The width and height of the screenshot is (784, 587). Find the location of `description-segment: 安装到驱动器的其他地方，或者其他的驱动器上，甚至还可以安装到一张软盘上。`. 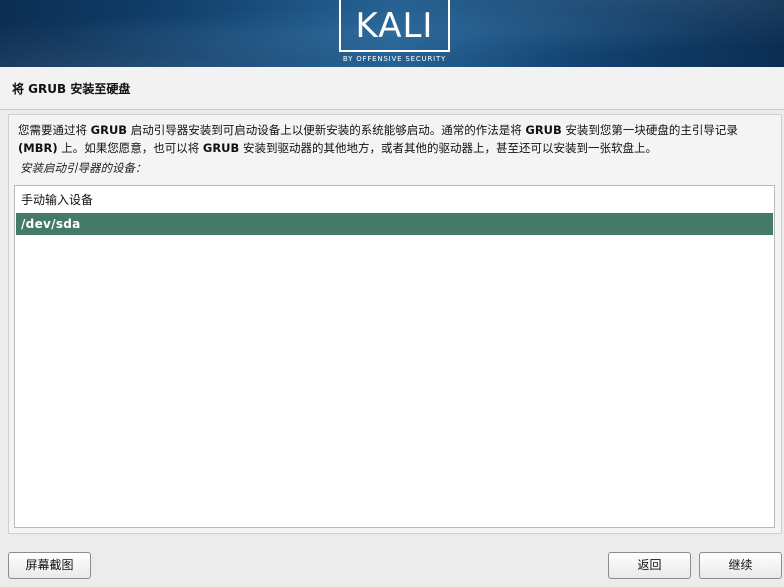

description-segment: 安装到驱动器的其他地方，或者其他的驱动器上，甚至还可以安装到一张软盘上。 is located at coordinates (448, 148).